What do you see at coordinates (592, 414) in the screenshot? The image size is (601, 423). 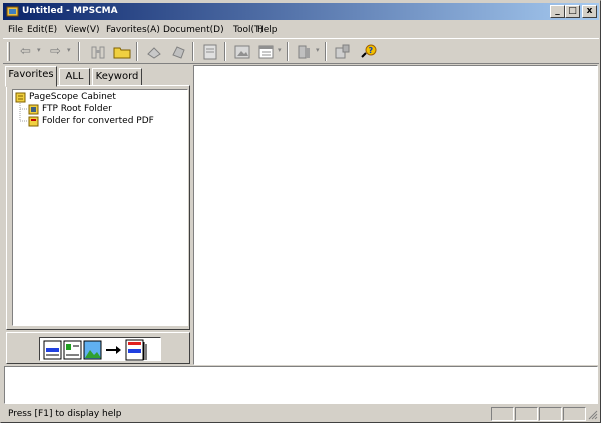 I see `resize-grip-icon` at bounding box center [592, 414].